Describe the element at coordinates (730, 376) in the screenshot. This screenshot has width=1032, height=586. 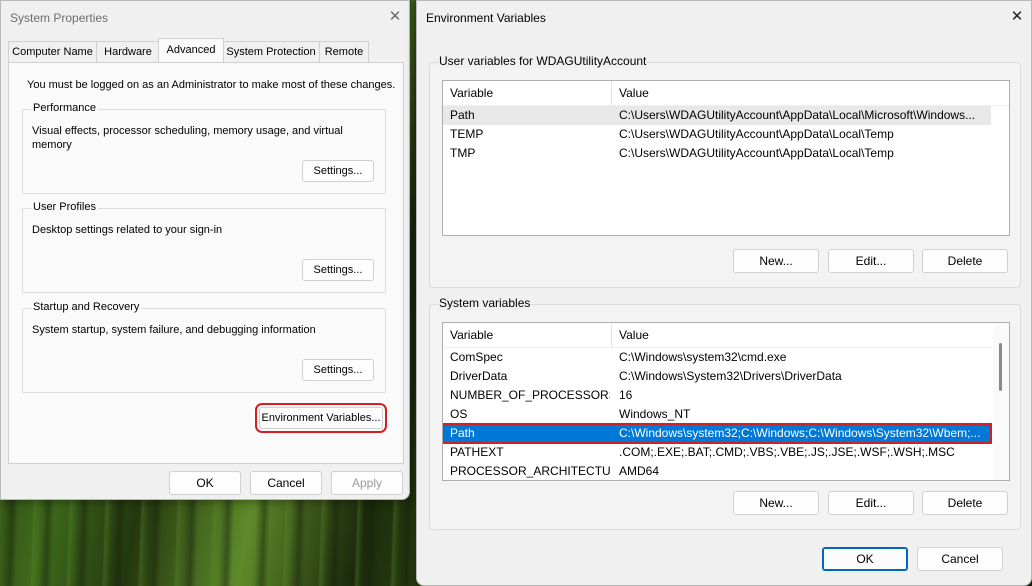
I see `value-cell: C:\Windows\System32\Drivers\DriverData` at that location.